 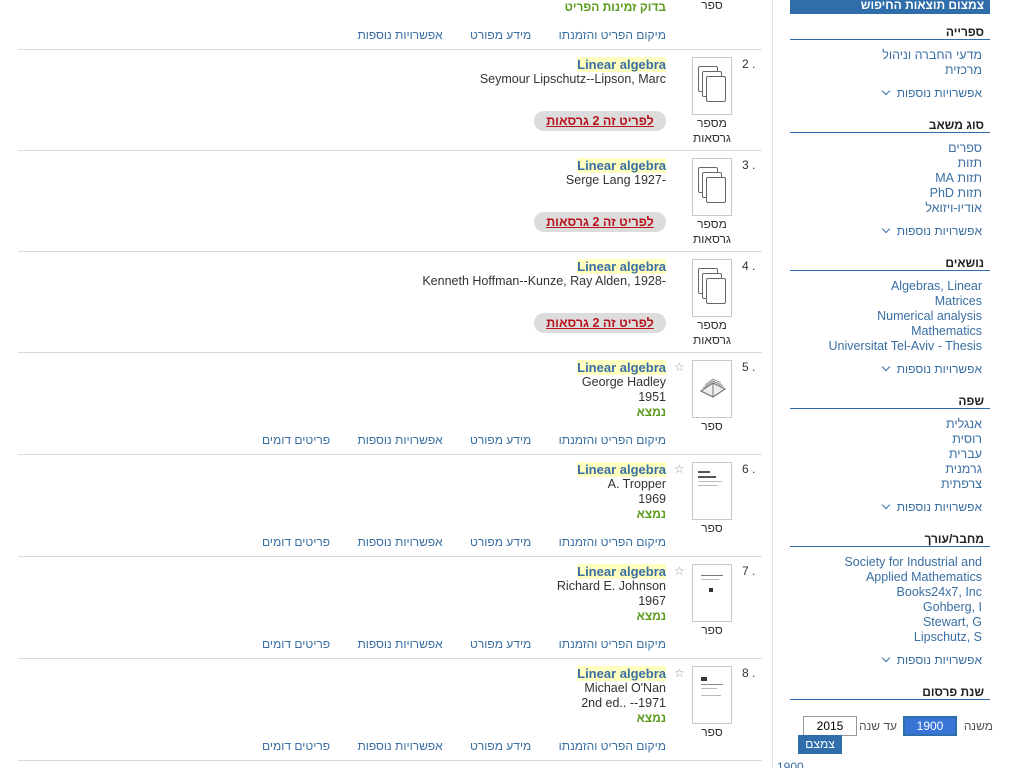 I want to click on result-author: Richard E. Johnson, so click(x=611, y=586).